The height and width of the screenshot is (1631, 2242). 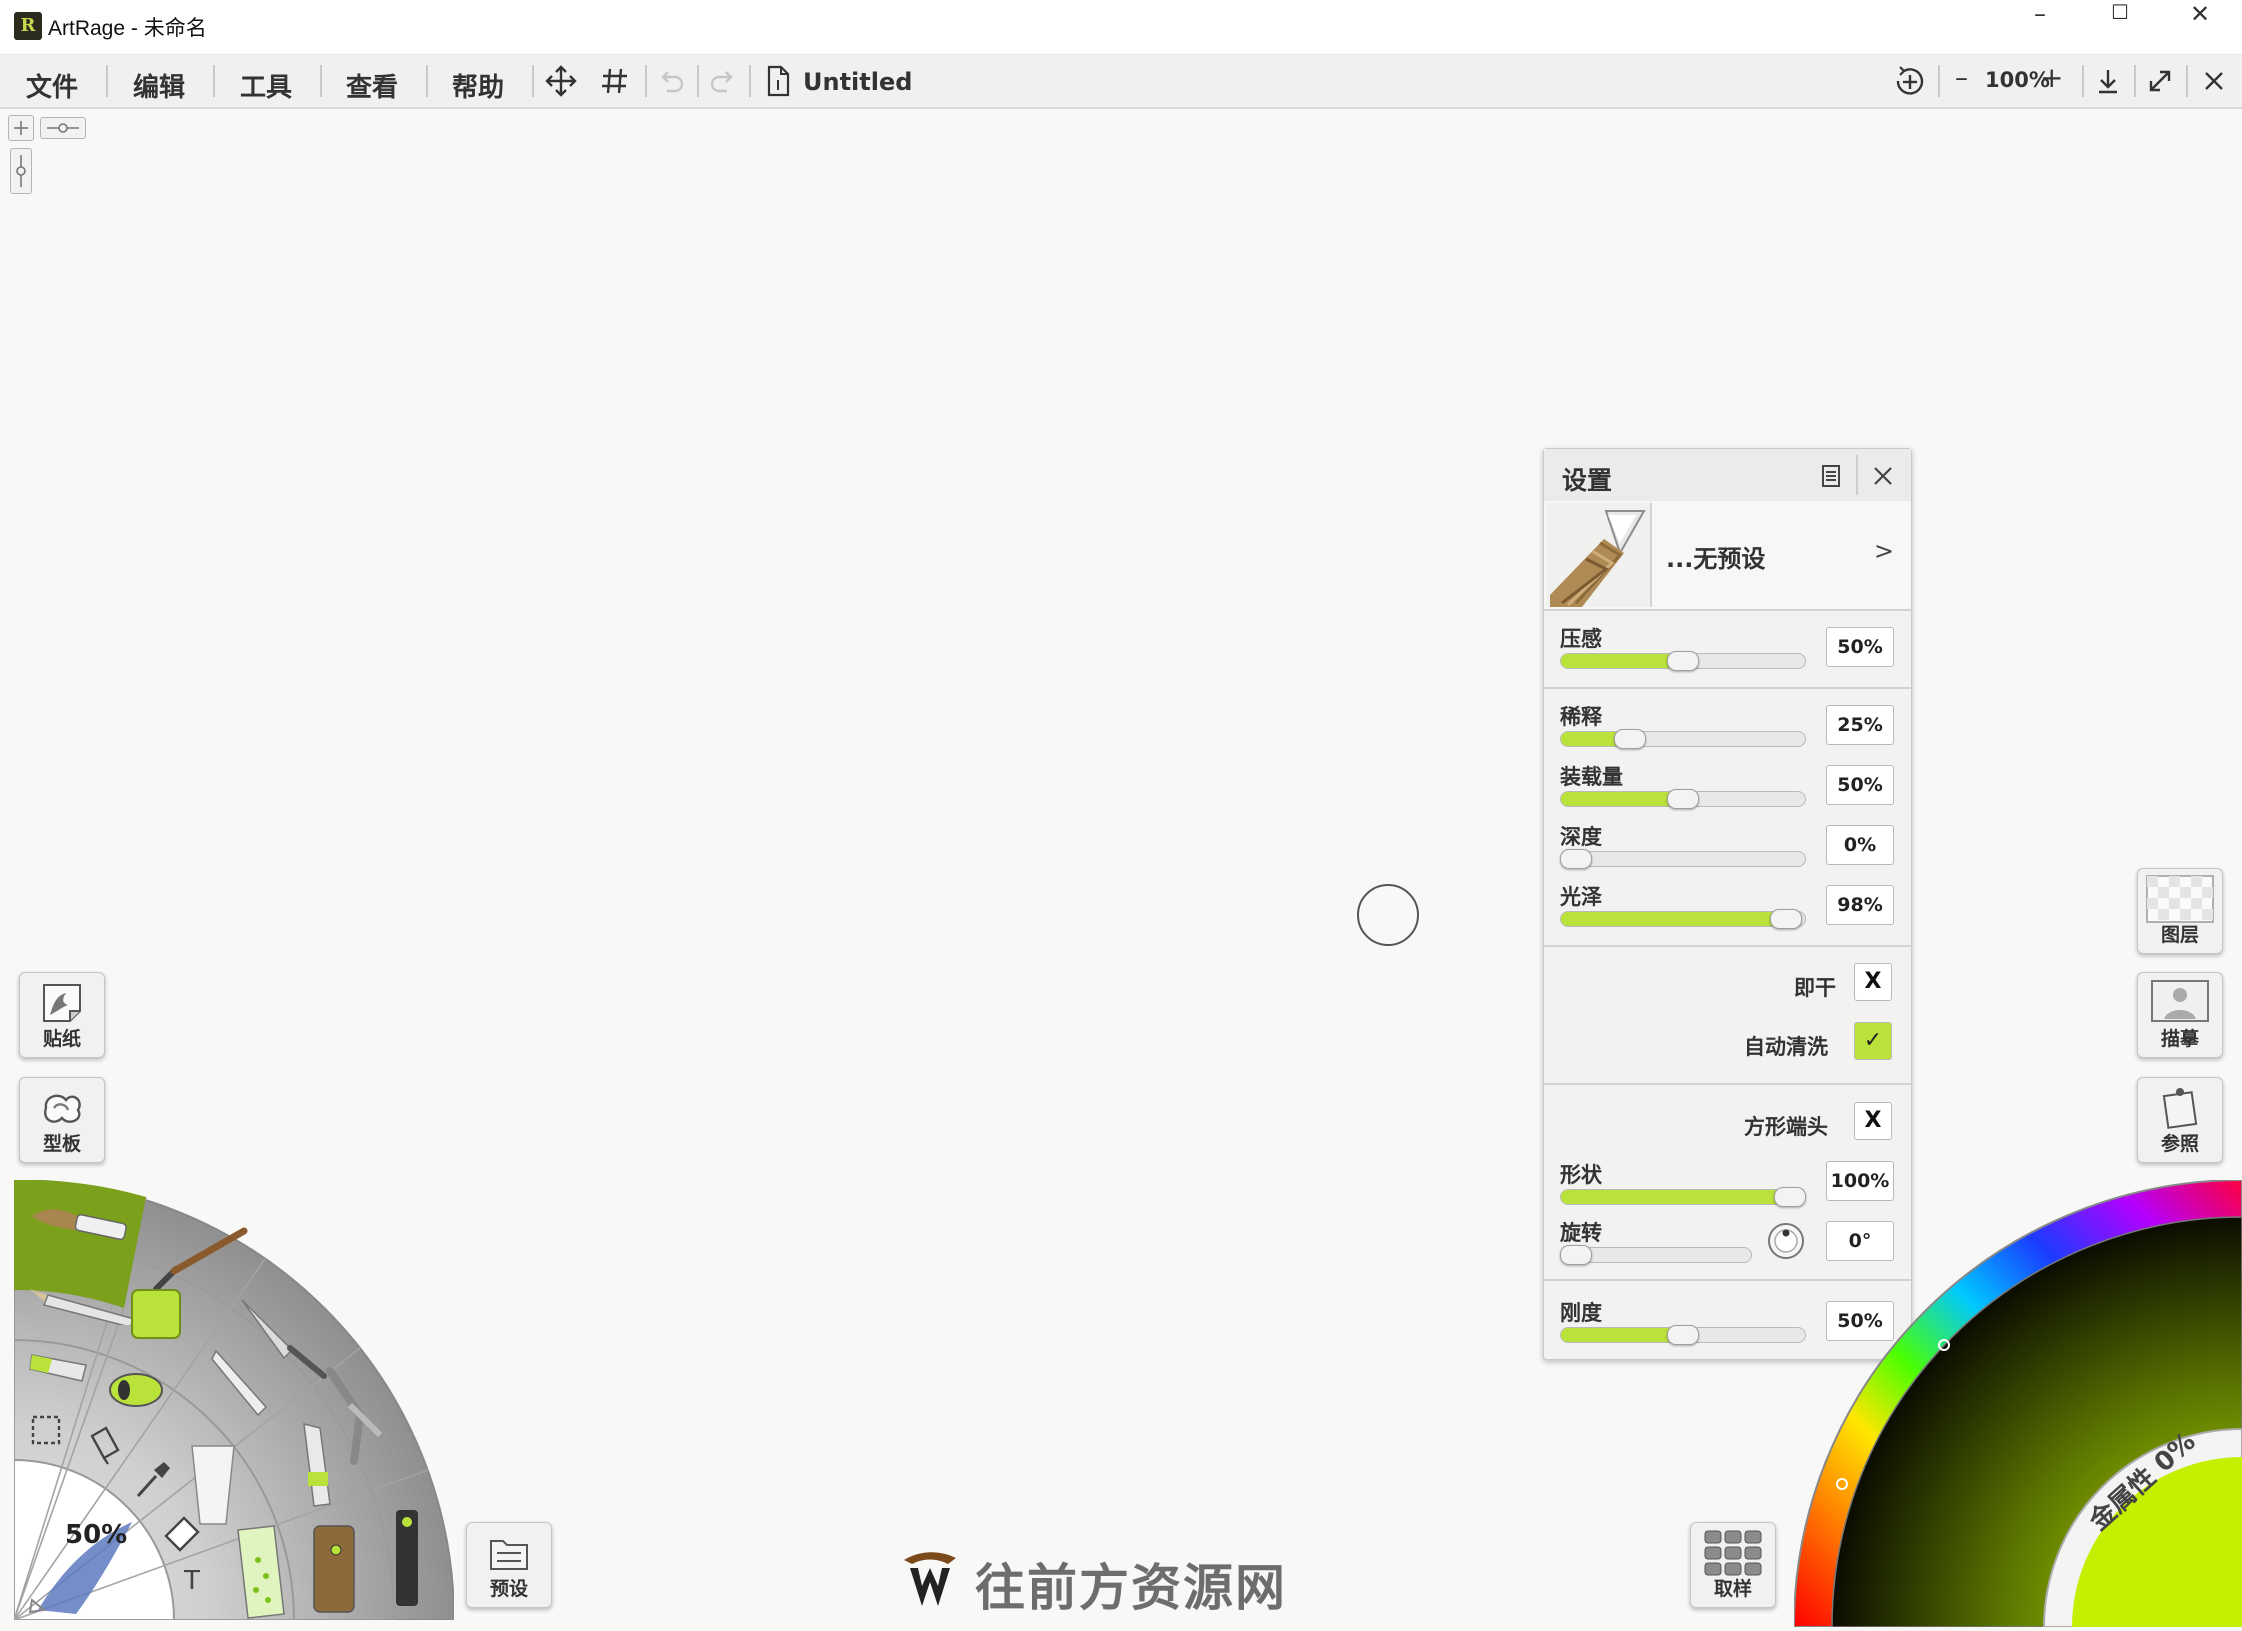 I want to click on square-tip-checkbox: X, so click(x=1873, y=1121).